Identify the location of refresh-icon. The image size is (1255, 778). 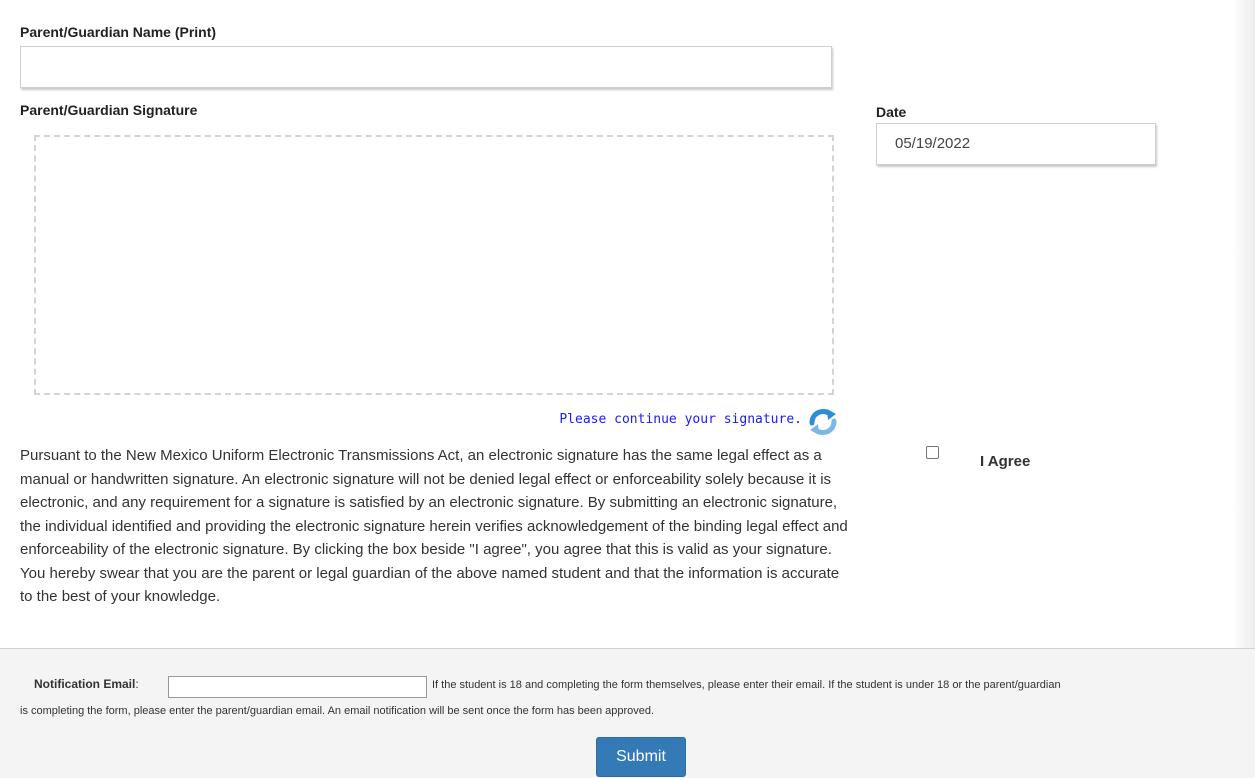
(823, 422).